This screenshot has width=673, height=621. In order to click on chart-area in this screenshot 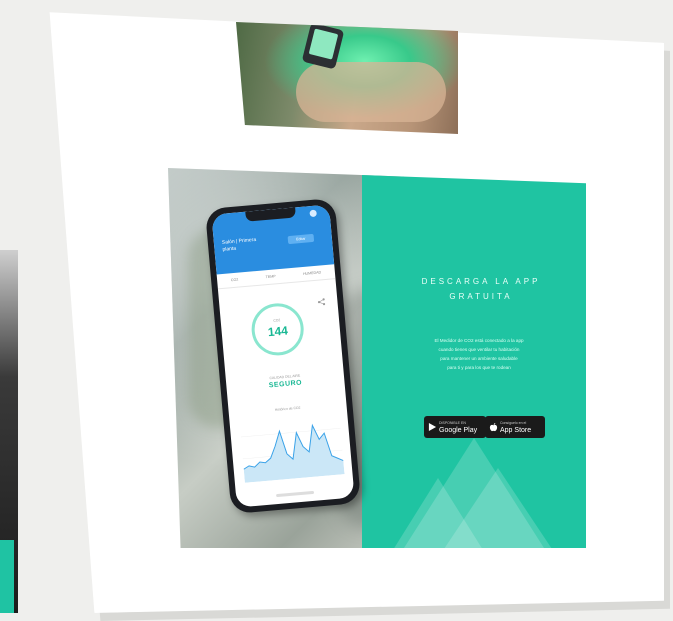, I will do `click(294, 454)`.